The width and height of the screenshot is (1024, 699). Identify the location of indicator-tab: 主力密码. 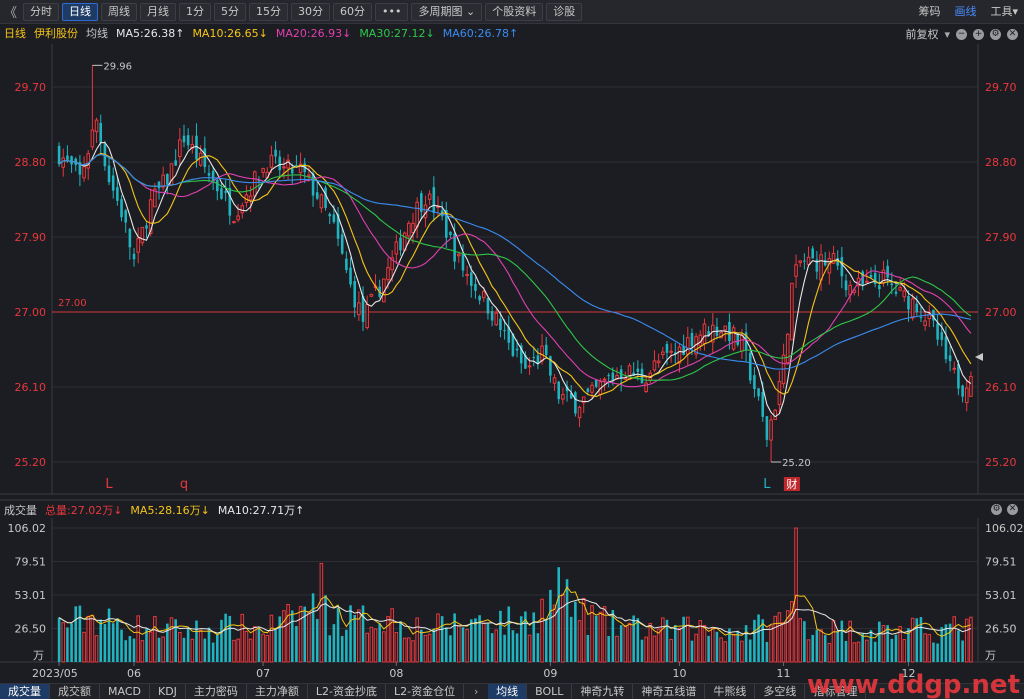
(216, 691).